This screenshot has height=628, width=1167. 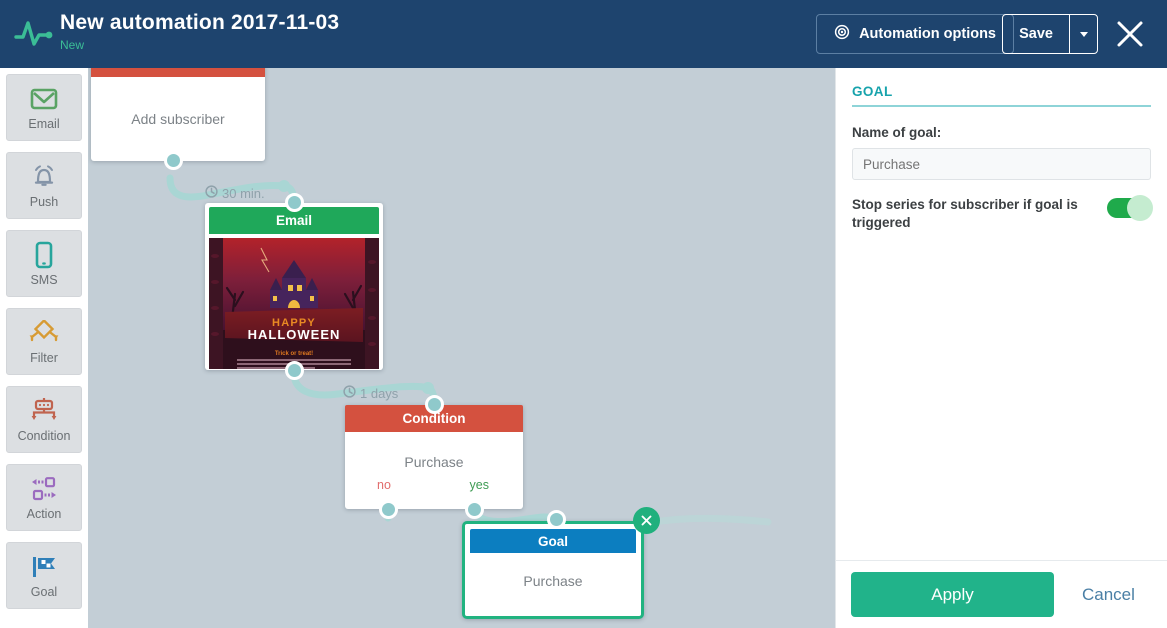 What do you see at coordinates (561, 563) in the screenshot?
I see `node-goal: Goal Purchase` at bounding box center [561, 563].